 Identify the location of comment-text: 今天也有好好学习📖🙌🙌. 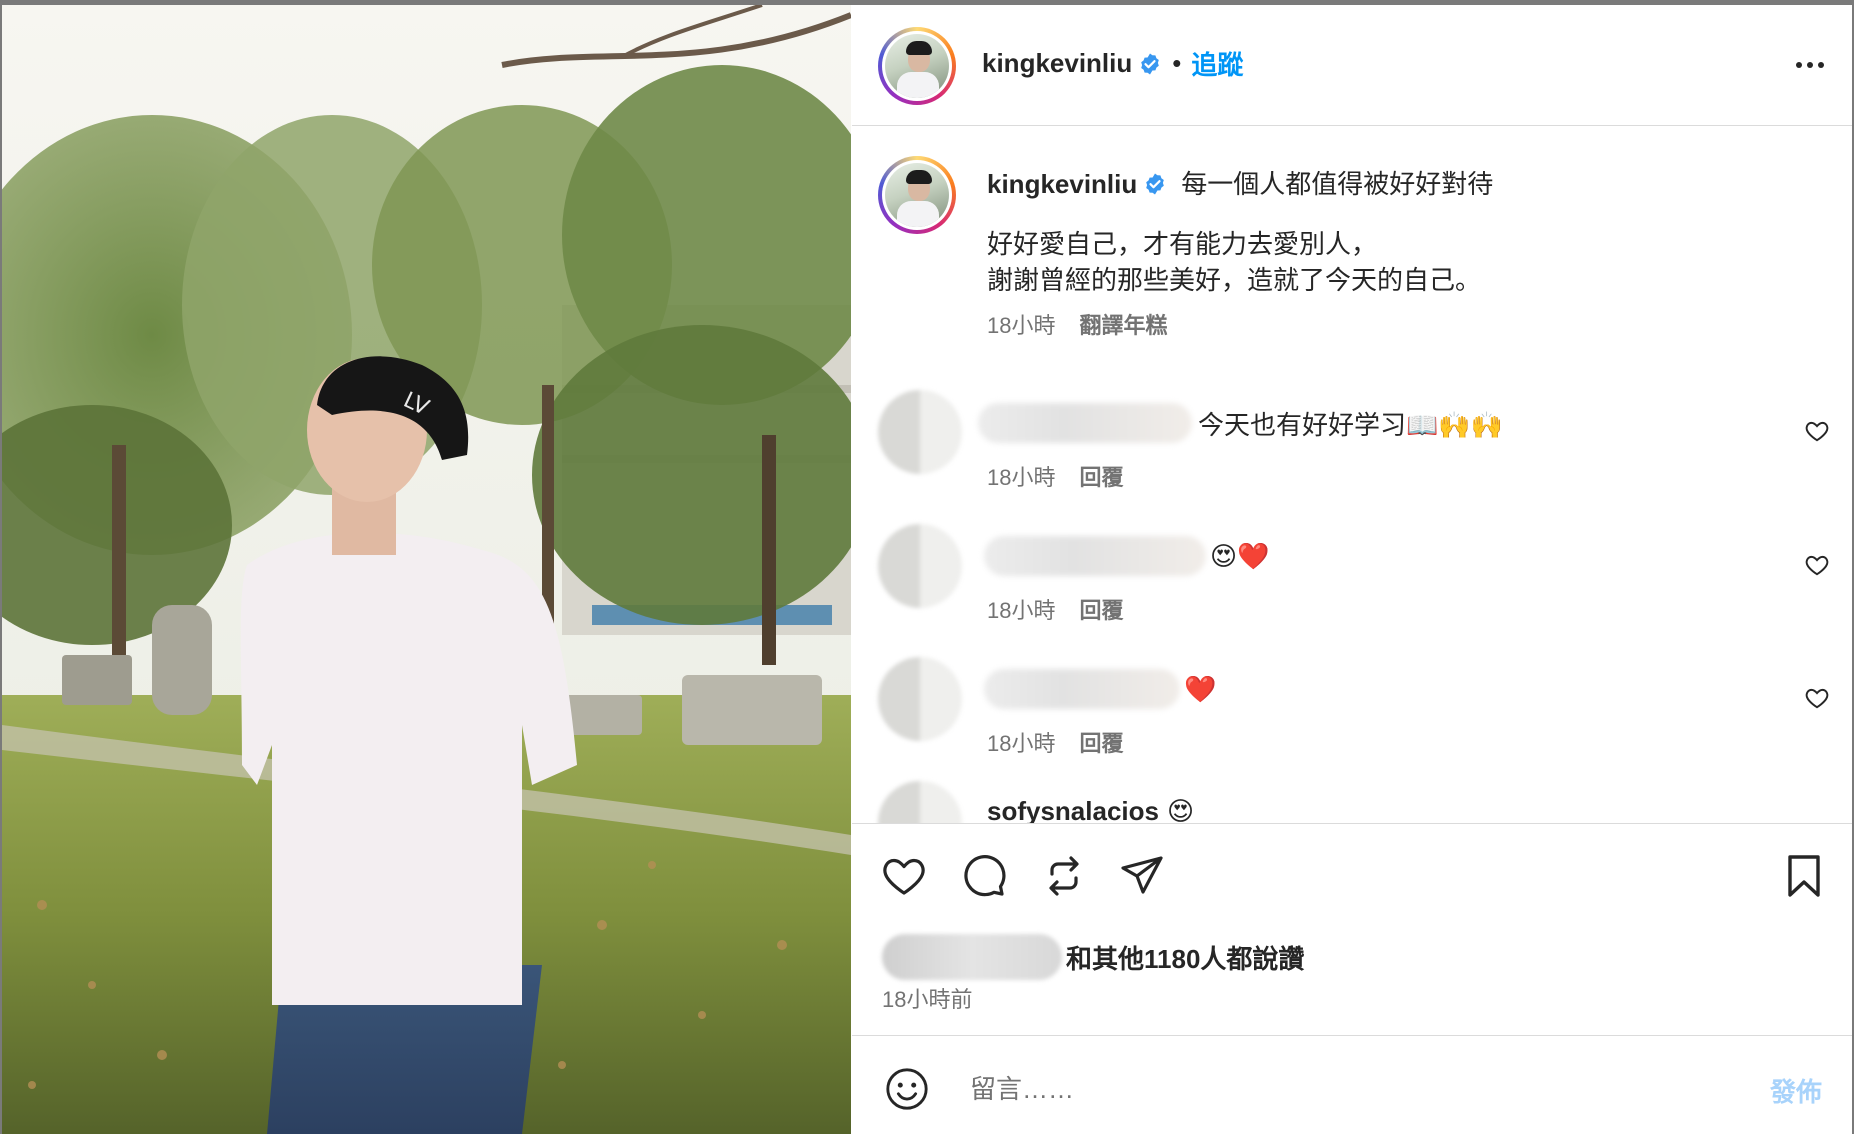
(1351, 424).